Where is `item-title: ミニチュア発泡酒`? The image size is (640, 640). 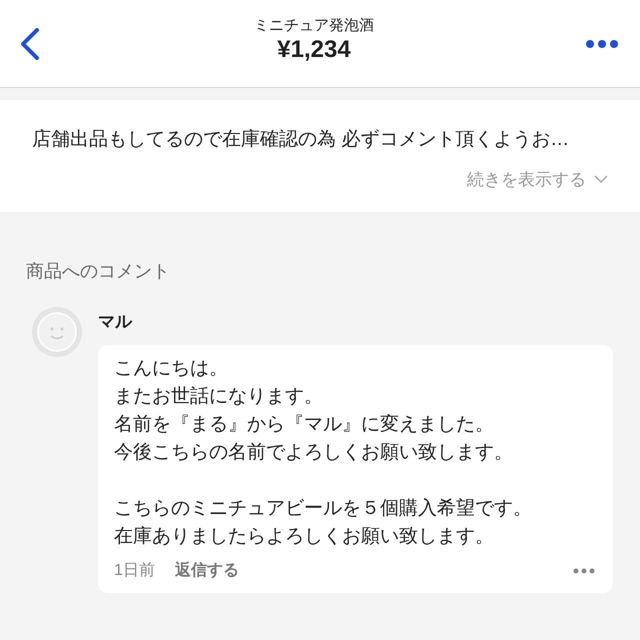 item-title: ミニチュア発泡酒 is located at coordinates (314, 25).